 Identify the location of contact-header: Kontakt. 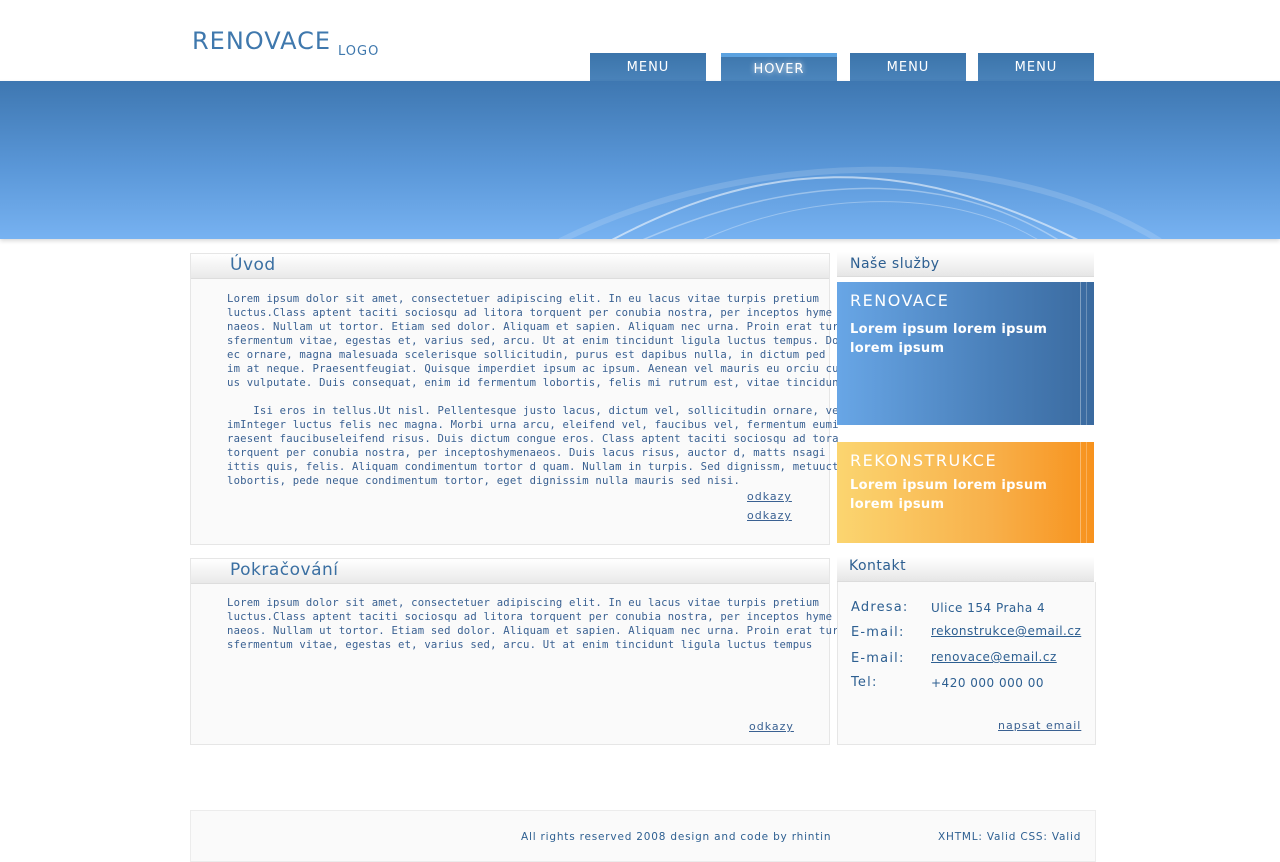
(965, 569).